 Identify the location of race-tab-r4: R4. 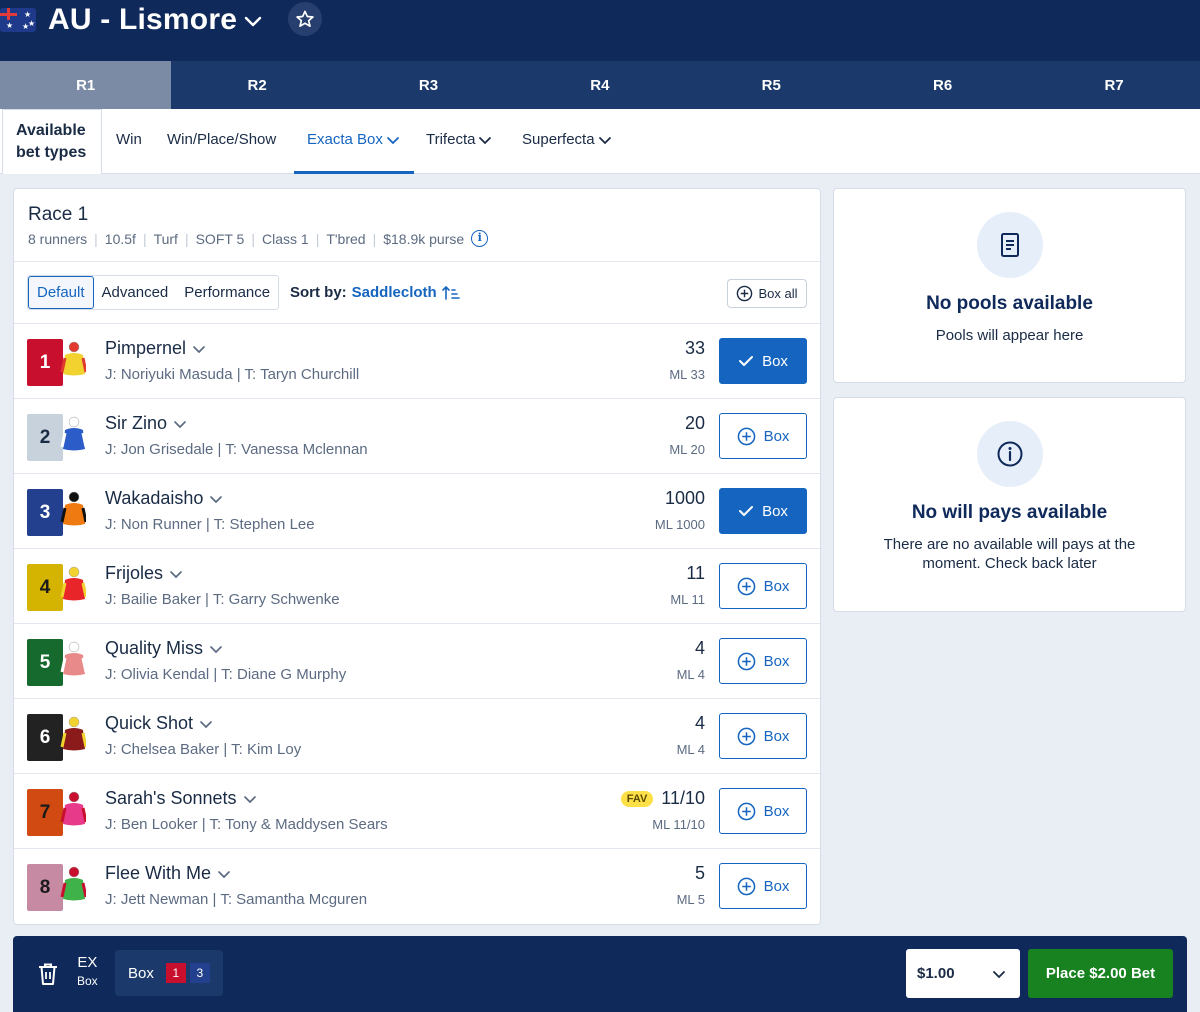
(599, 85).